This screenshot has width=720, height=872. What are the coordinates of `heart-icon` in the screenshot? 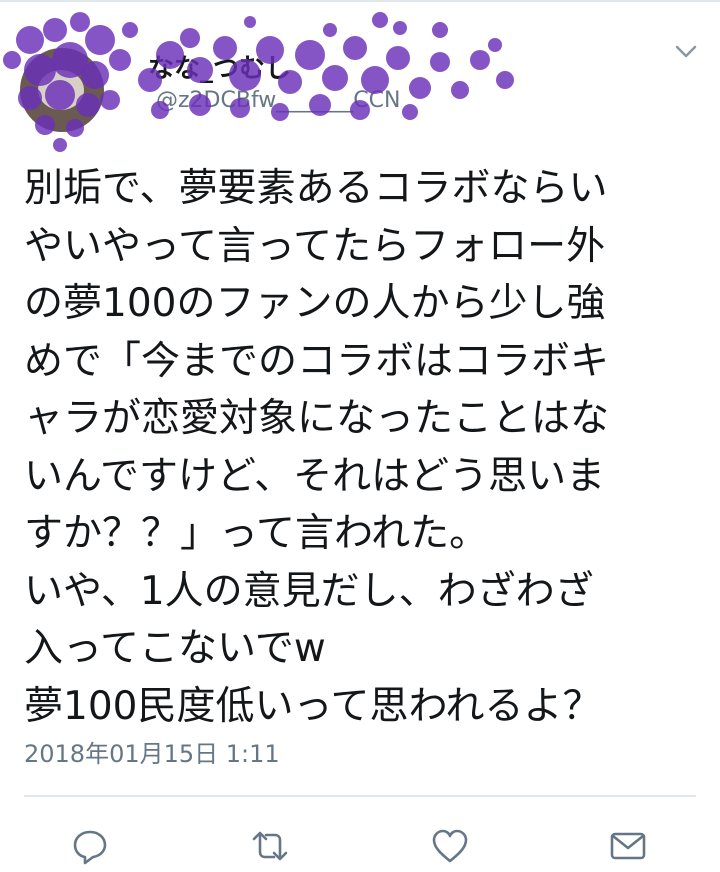 It's located at (450, 846).